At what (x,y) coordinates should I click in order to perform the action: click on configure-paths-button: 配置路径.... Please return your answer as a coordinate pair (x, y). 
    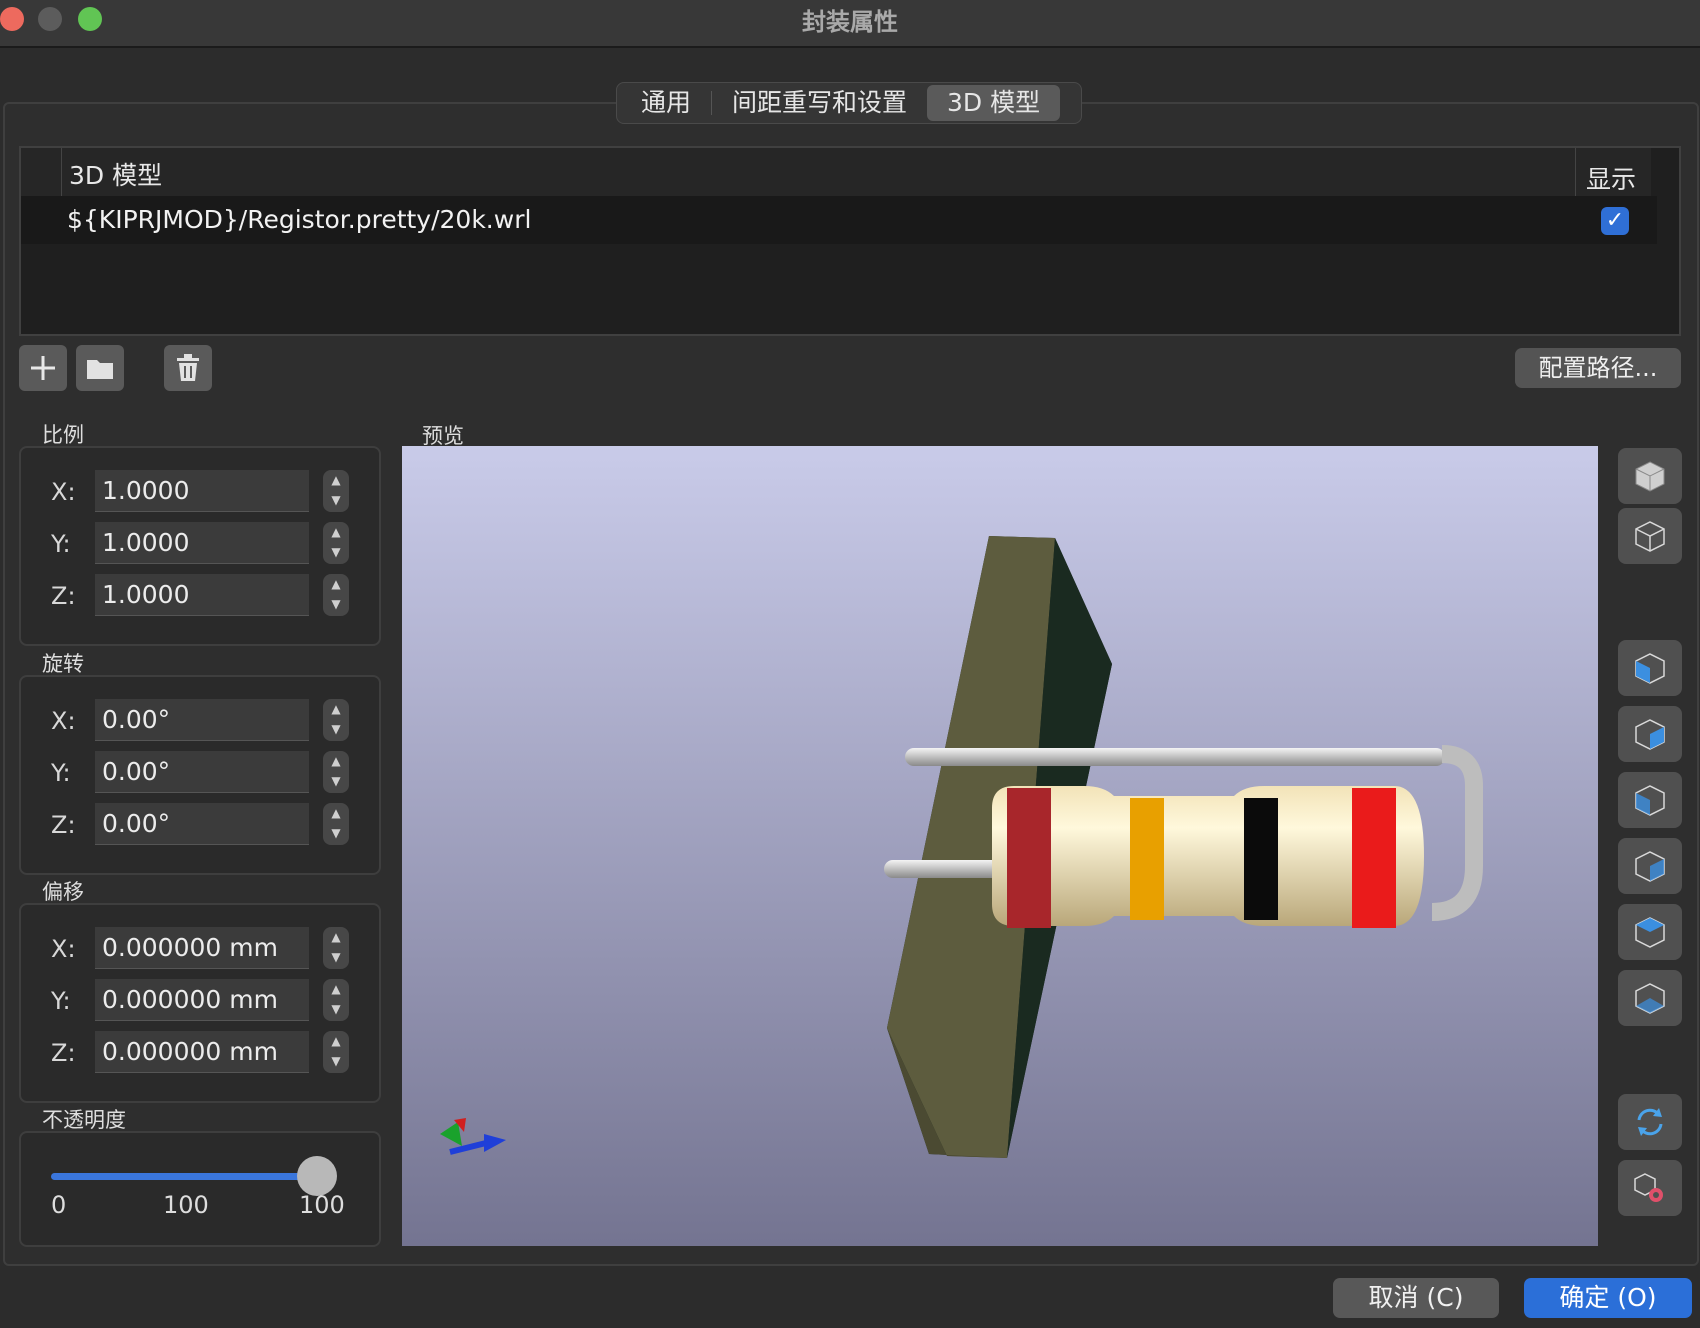
    Looking at the image, I should click on (1598, 368).